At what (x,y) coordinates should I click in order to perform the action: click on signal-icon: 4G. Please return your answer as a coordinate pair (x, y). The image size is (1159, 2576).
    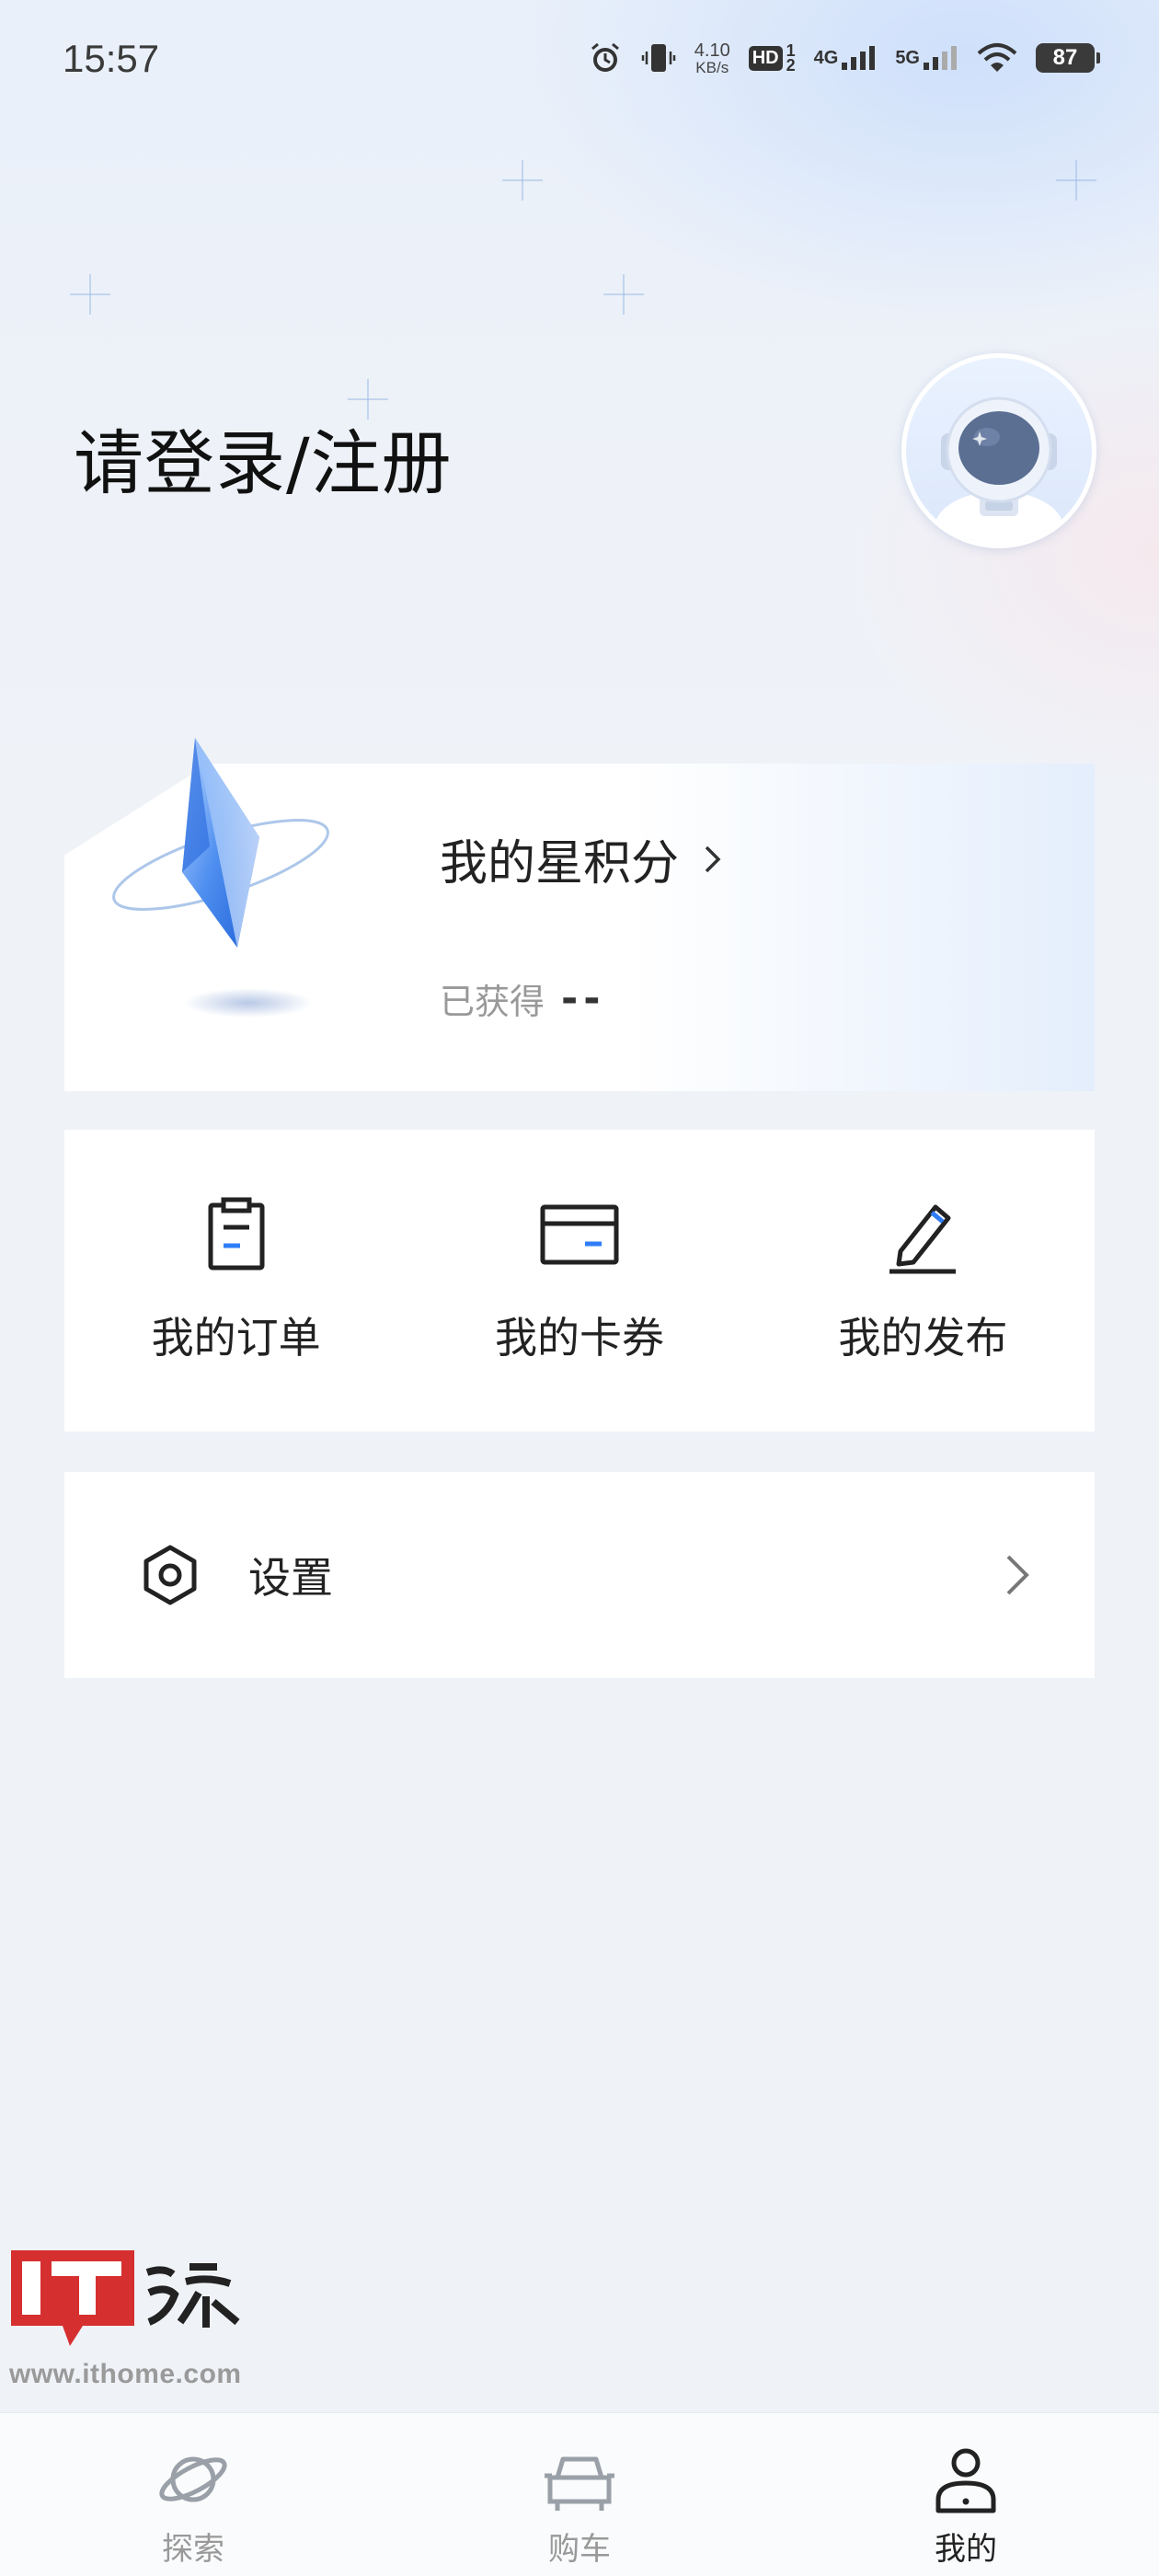
    Looking at the image, I should click on (846, 58).